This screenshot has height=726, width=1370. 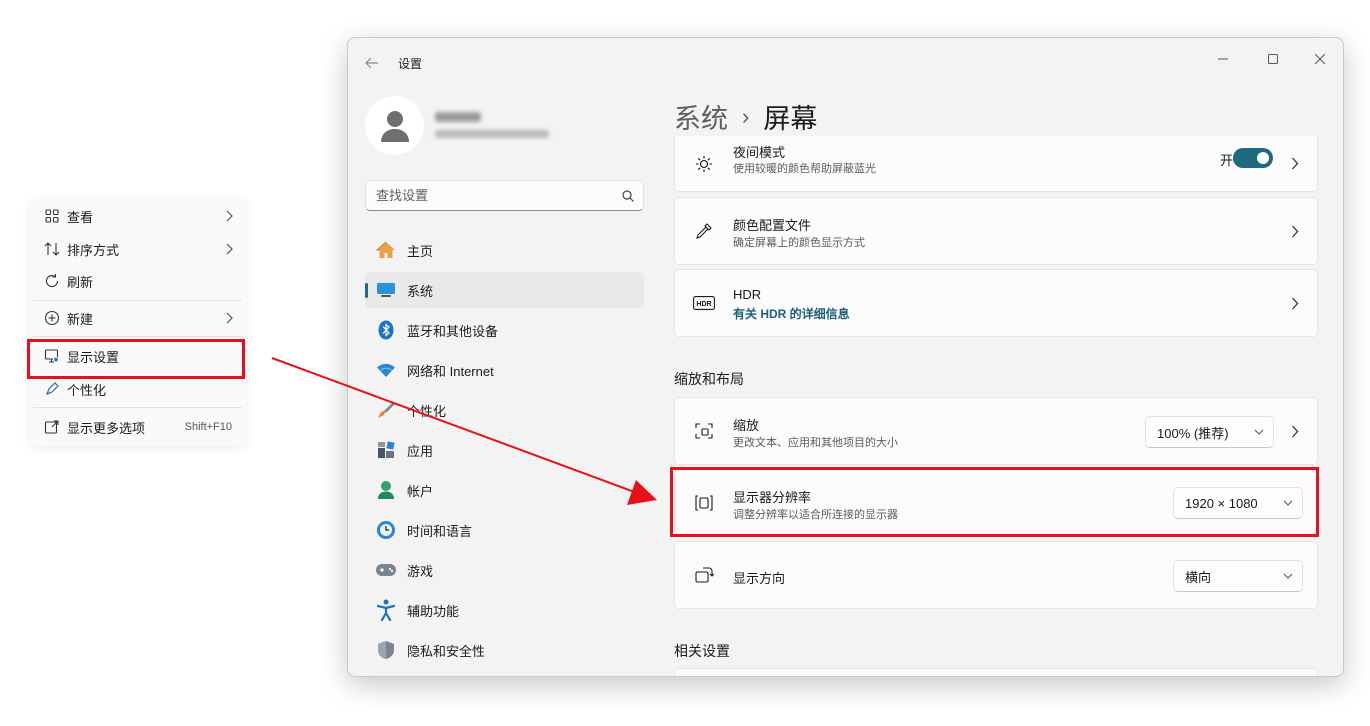 I want to click on menu-item-new: 新建, so click(x=137, y=318).